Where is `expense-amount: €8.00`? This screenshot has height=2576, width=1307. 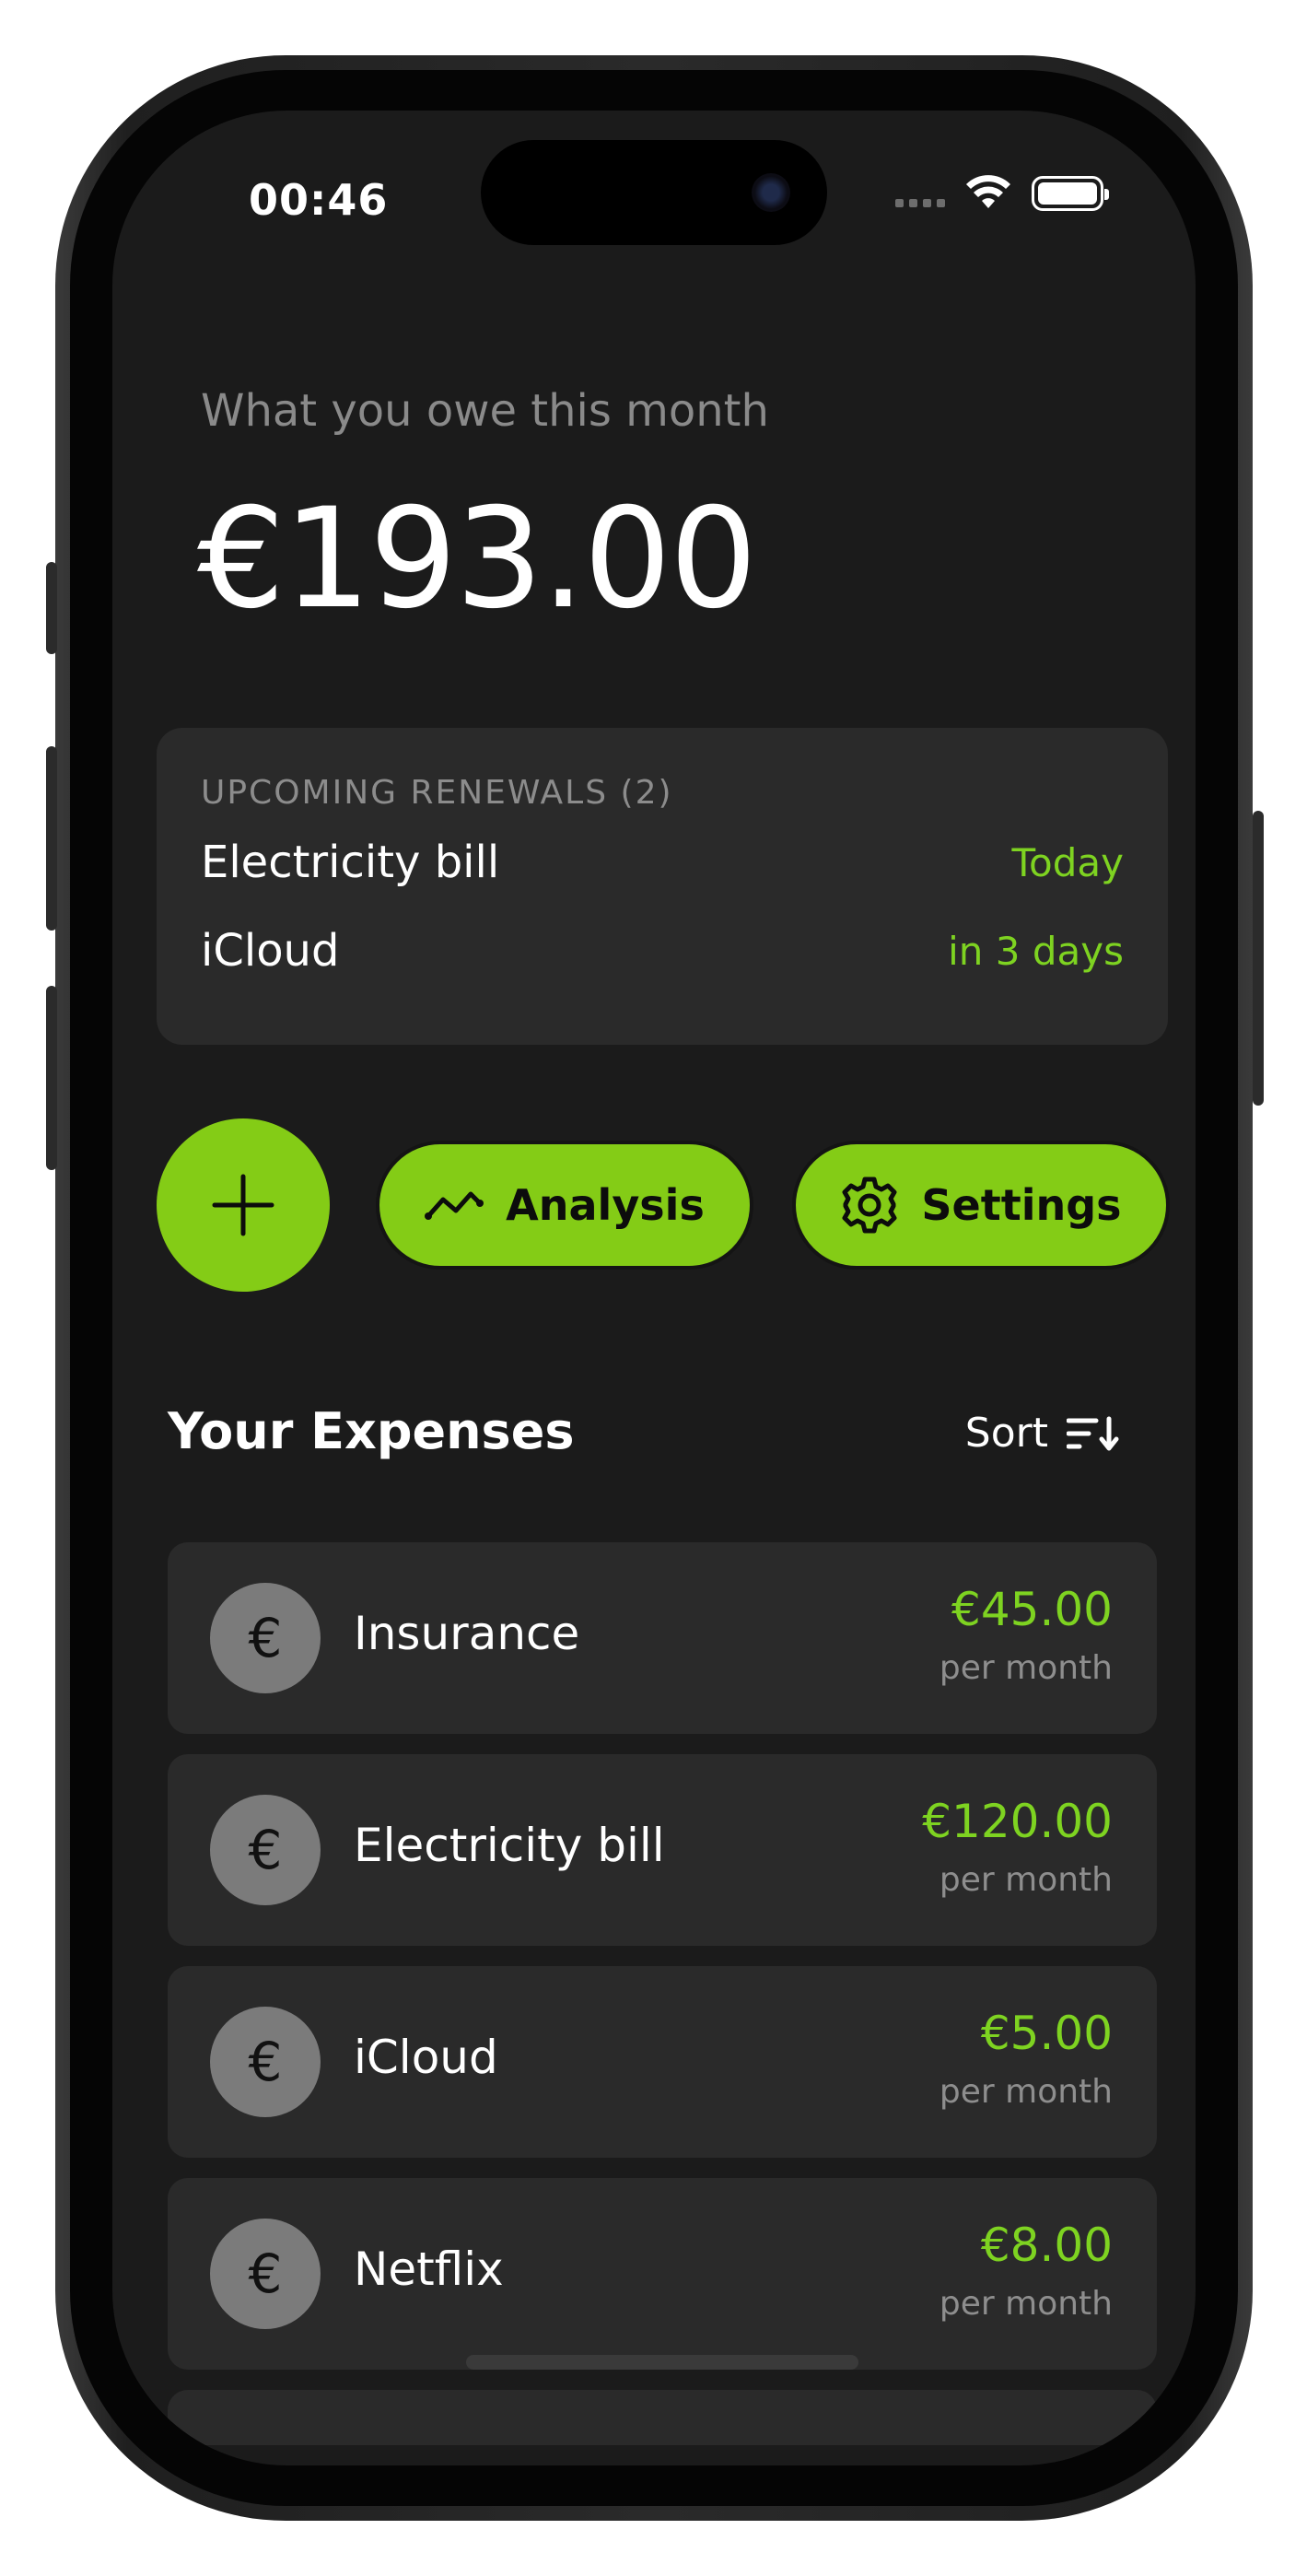 expense-amount: €8.00 is located at coordinates (1046, 2245).